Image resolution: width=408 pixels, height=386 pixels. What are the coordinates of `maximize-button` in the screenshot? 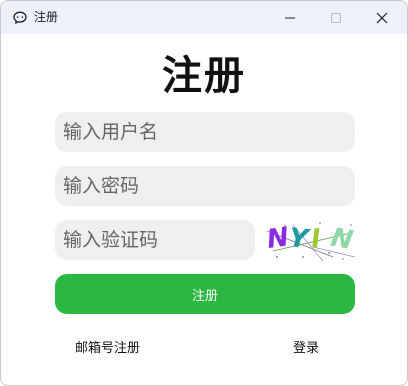 It's located at (336, 17).